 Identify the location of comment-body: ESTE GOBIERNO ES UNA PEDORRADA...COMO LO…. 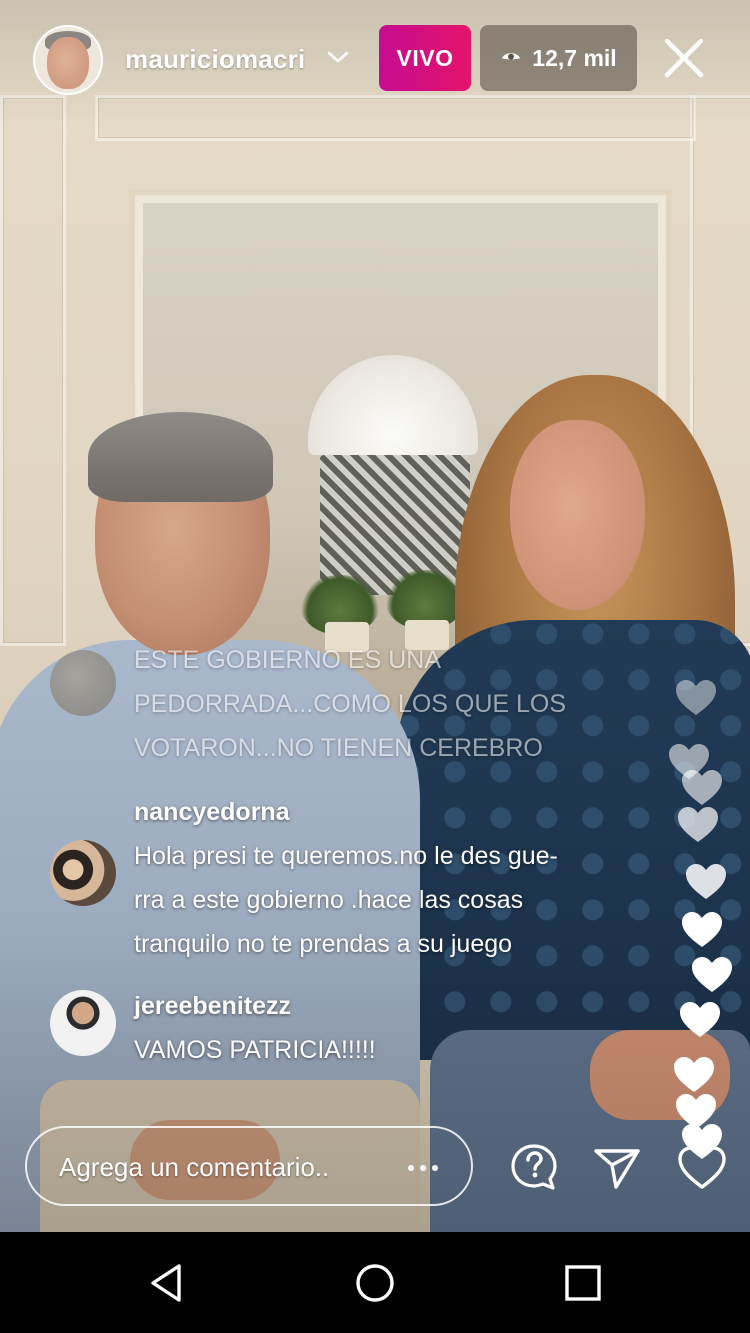
(350, 704).